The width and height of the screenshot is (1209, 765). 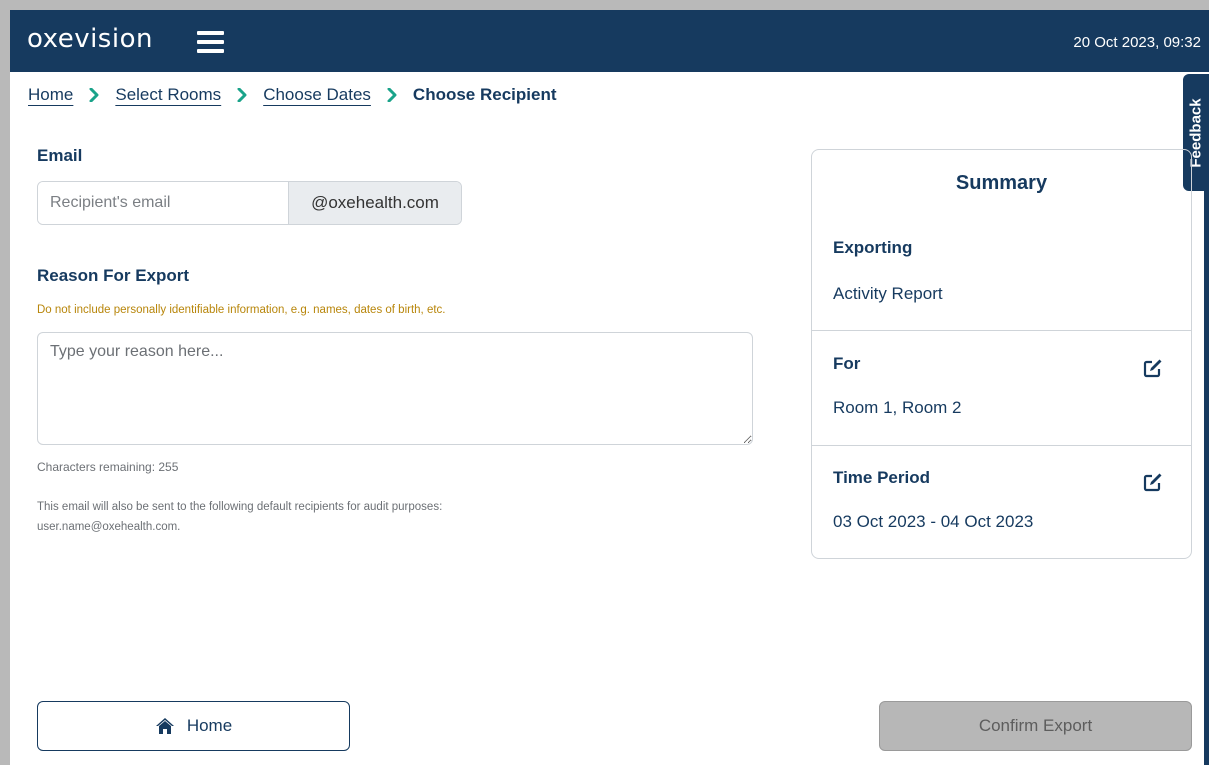 I want to click on current-datetime: 20 Oct 2023, 09:32, so click(x=1137, y=42).